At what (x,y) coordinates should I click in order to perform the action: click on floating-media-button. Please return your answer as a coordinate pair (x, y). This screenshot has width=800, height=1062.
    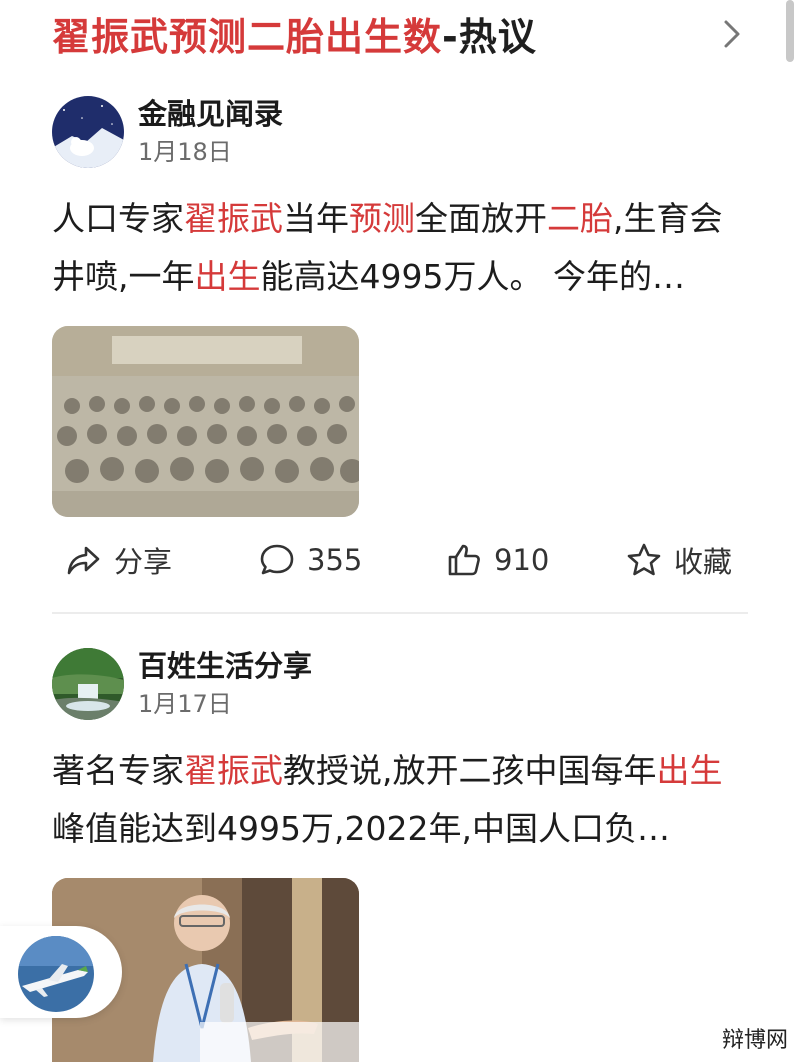
    Looking at the image, I should click on (61, 972).